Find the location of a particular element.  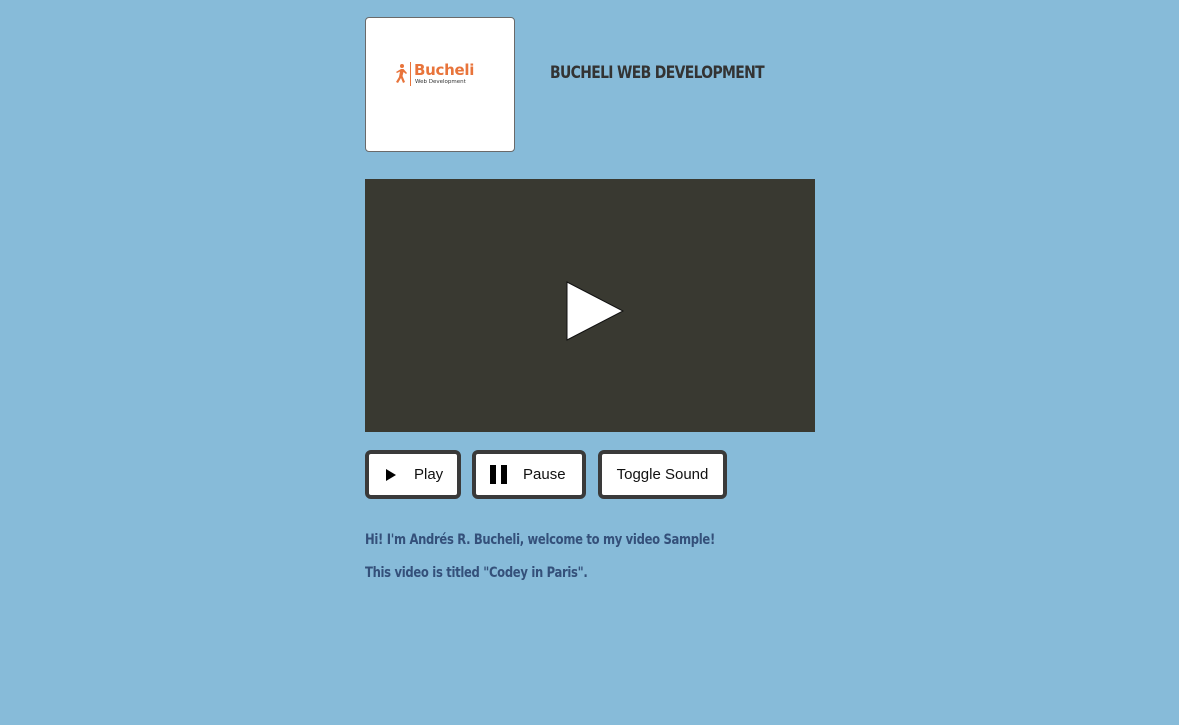

logo-figure-icon is located at coordinates (401, 73).